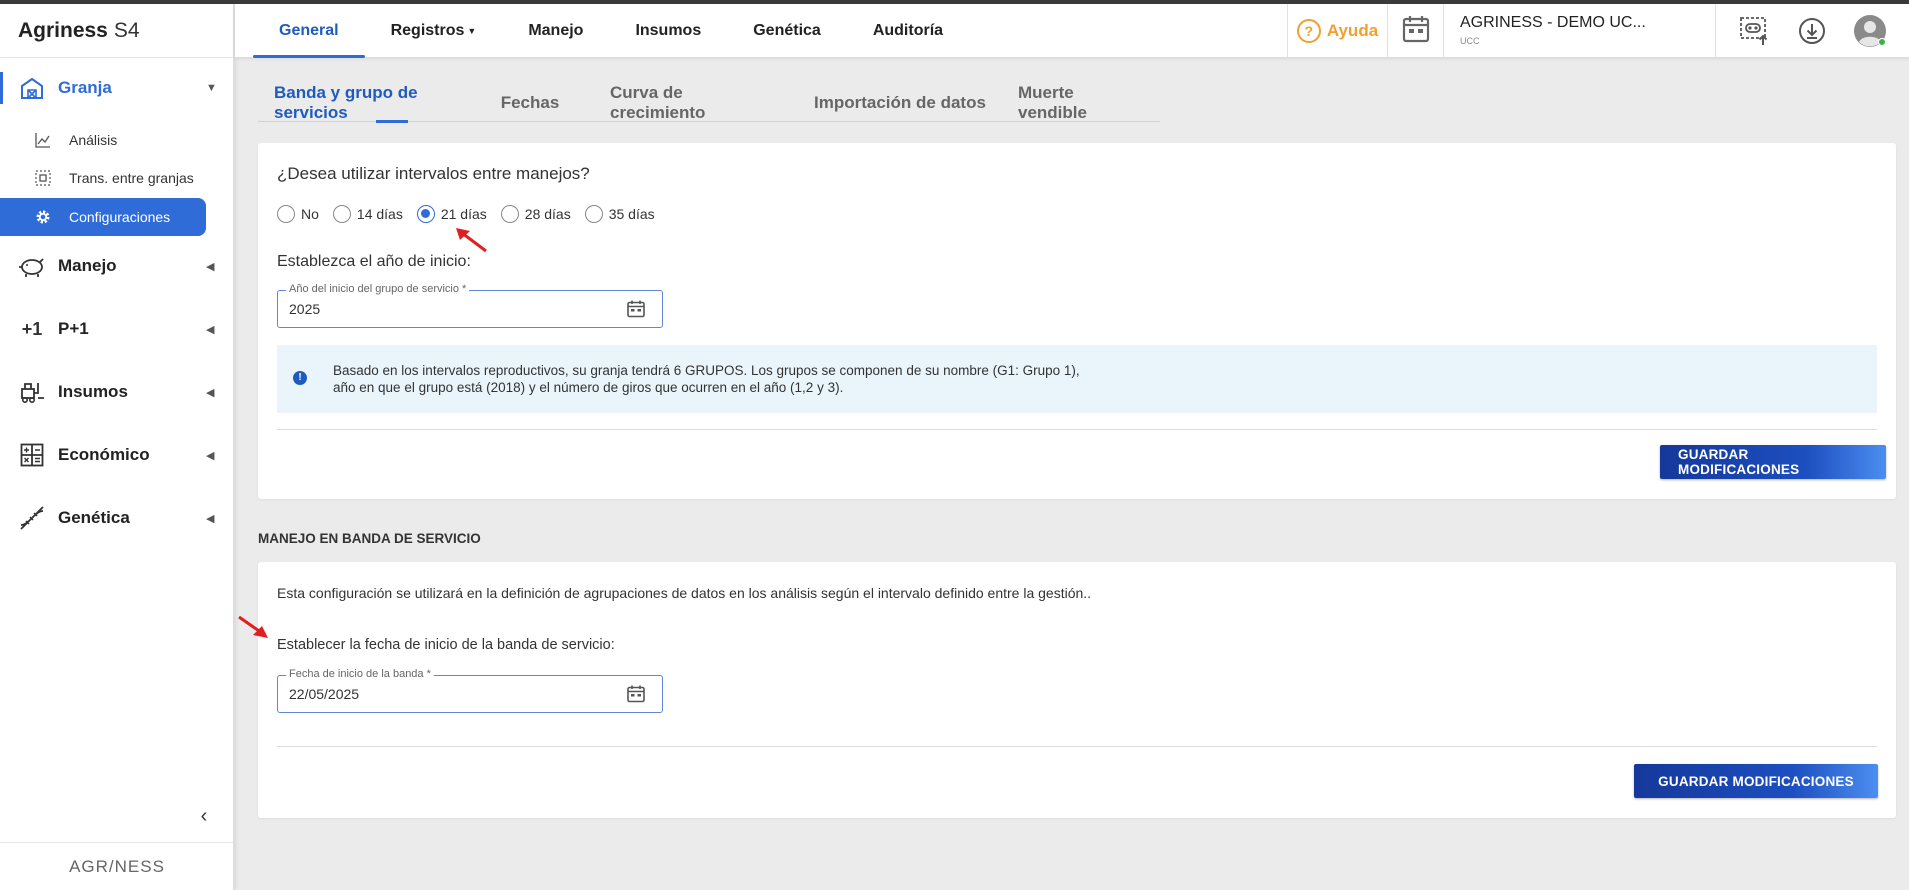 The image size is (1909, 890). I want to click on help-button: ? Ayuda, so click(1337, 31).